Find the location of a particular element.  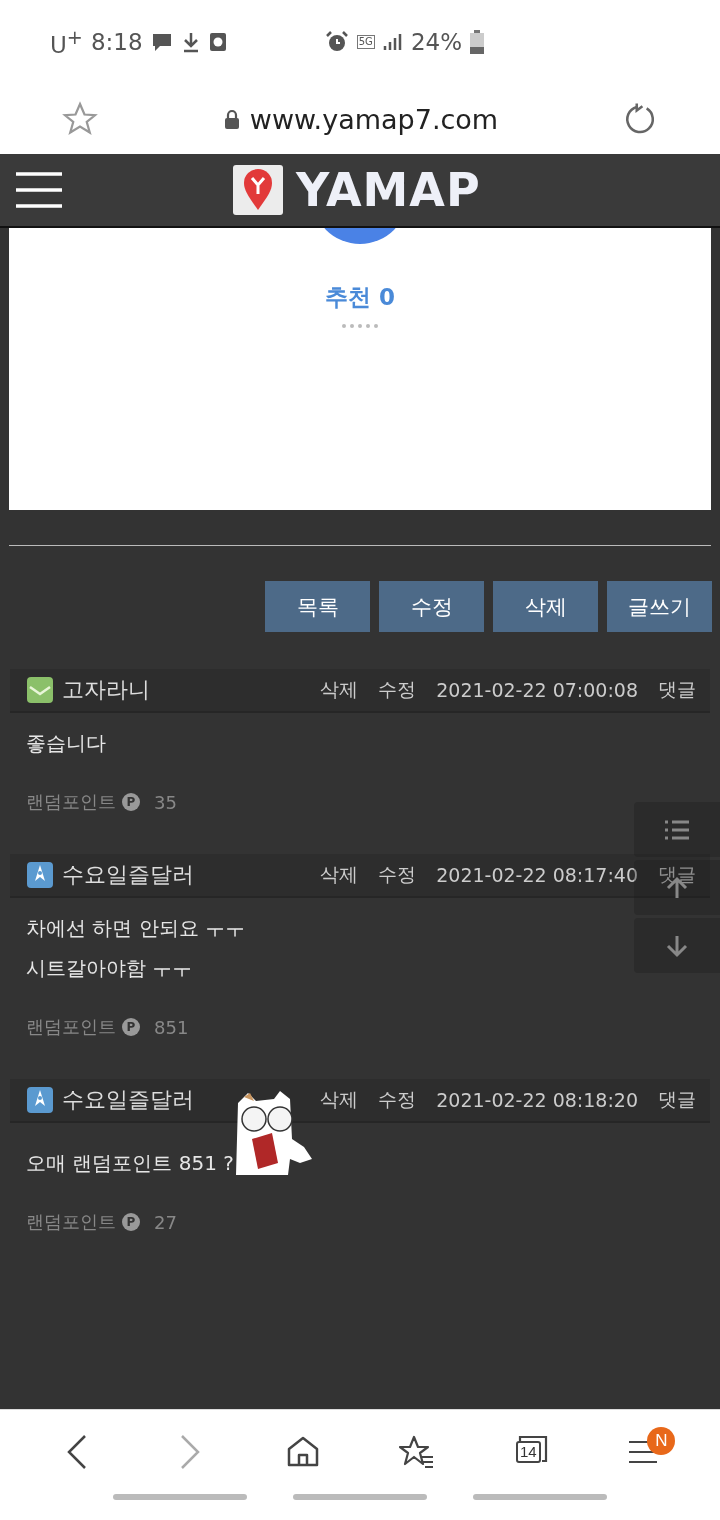

board-button: 삭제 is located at coordinates (545, 606).